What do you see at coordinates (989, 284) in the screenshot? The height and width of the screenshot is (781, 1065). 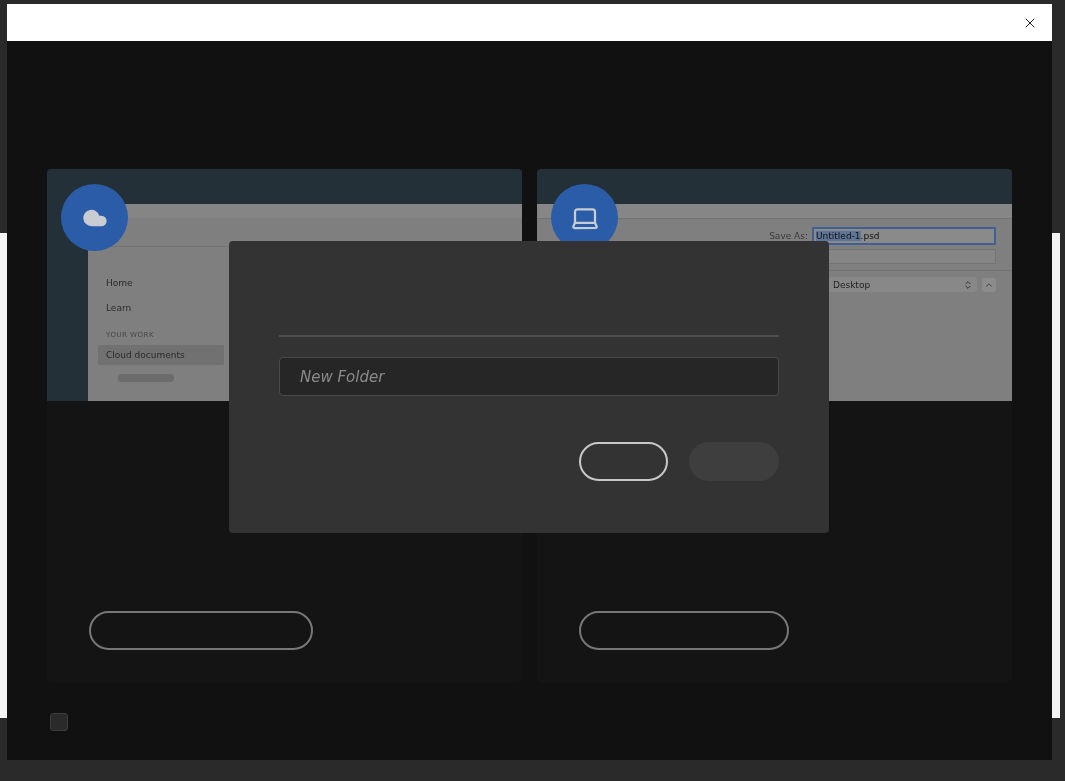 I see `chevron-up-icon` at bounding box center [989, 284].